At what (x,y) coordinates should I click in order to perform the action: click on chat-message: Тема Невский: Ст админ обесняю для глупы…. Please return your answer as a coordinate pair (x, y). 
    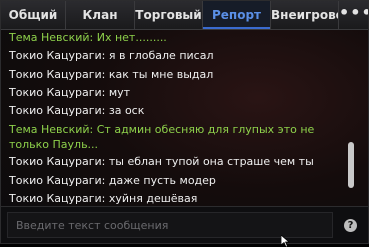
    Looking at the image, I should click on (162, 137).